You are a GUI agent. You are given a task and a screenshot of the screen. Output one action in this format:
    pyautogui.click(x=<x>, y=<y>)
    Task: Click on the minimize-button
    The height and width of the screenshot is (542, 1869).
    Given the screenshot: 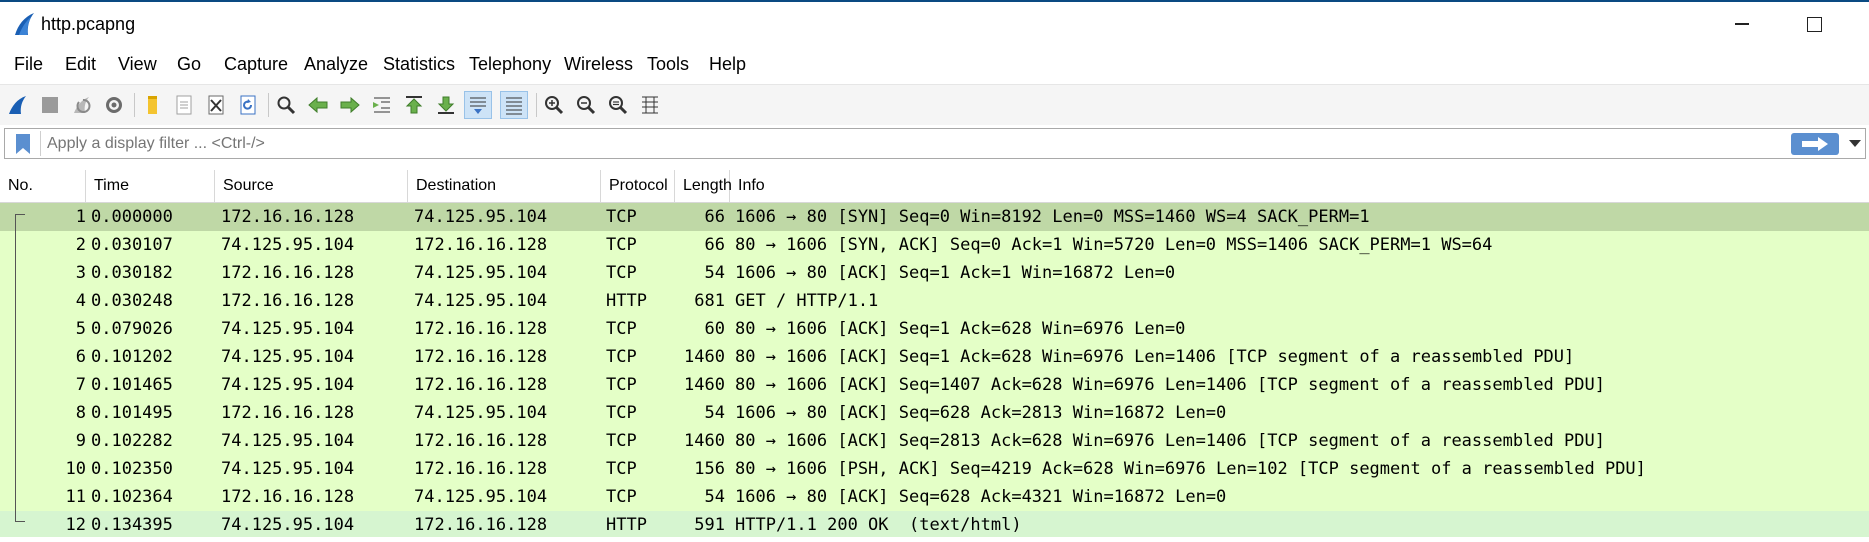 What is the action you would take?
    pyautogui.click(x=1742, y=24)
    